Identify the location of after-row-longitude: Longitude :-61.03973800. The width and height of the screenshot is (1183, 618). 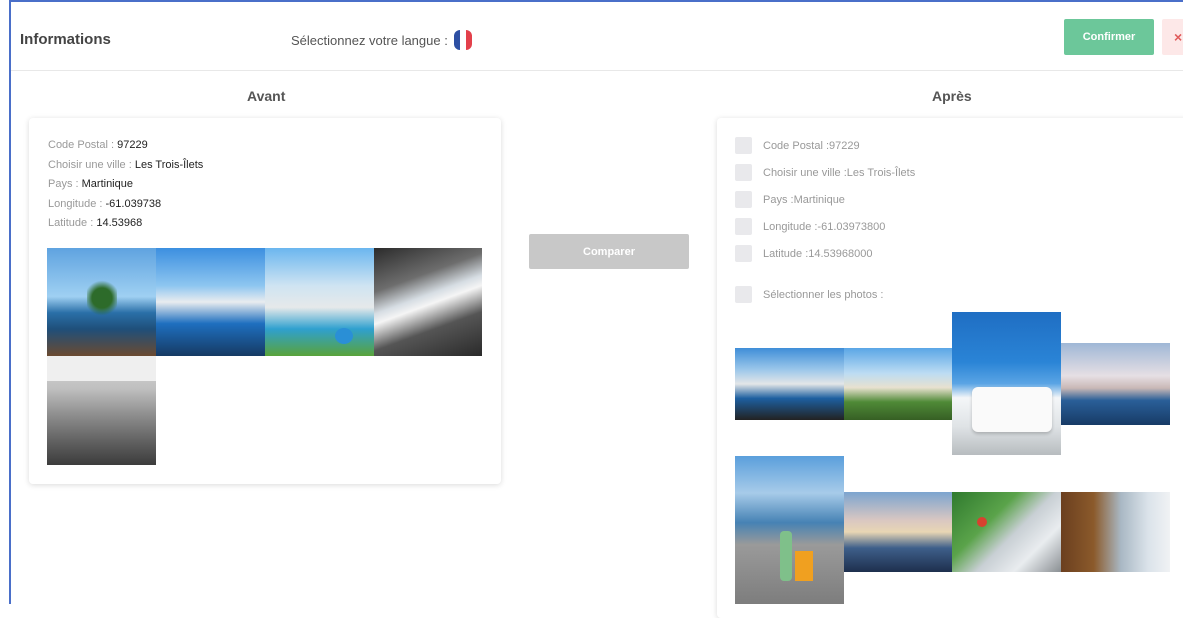
(810, 226).